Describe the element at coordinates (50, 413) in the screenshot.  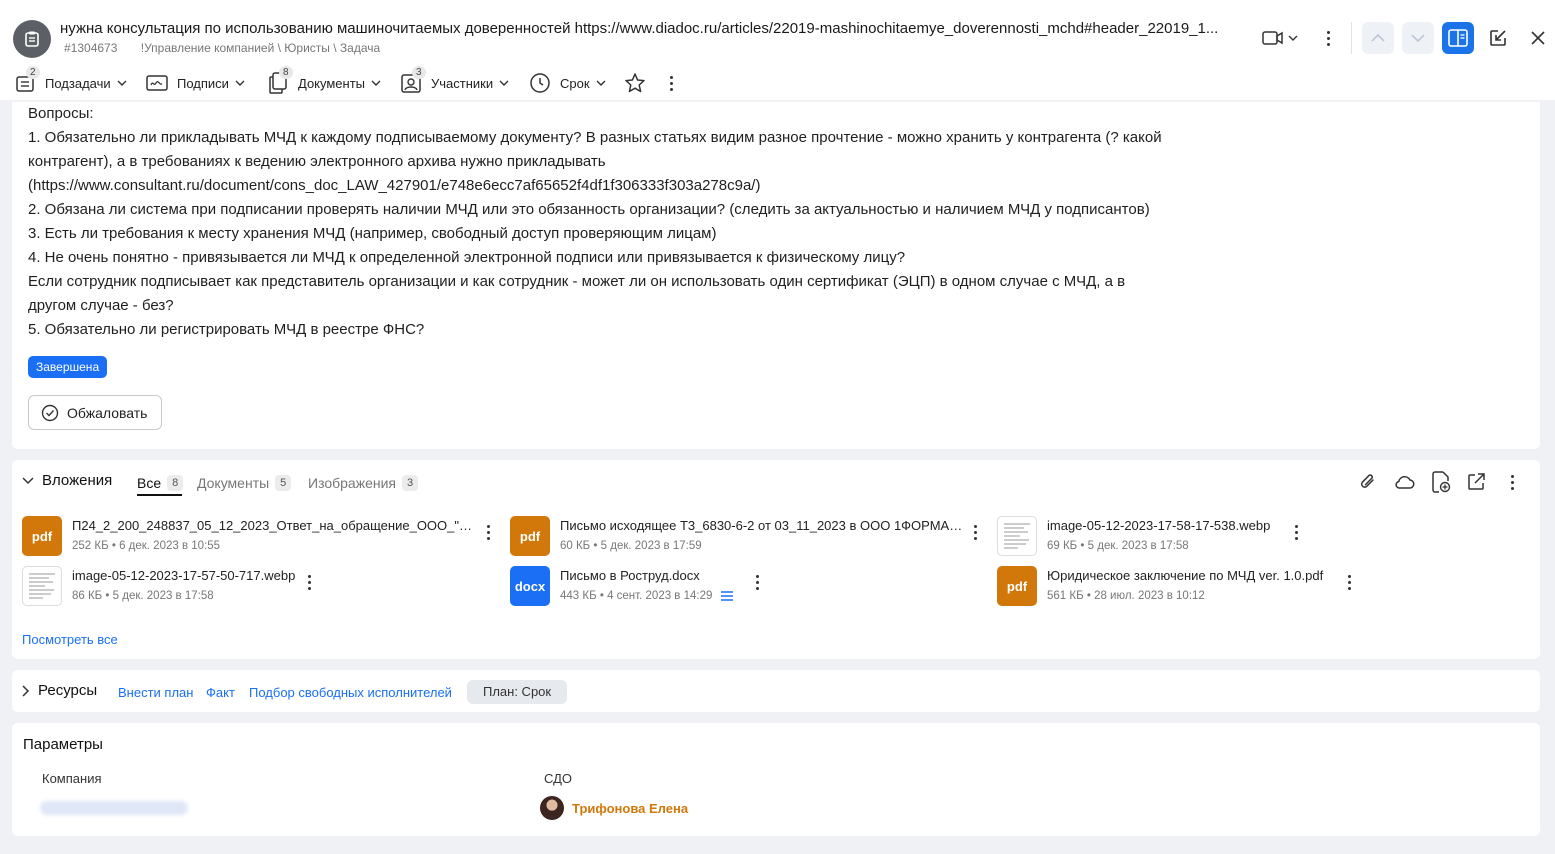
I see `check-circle-icon` at that location.